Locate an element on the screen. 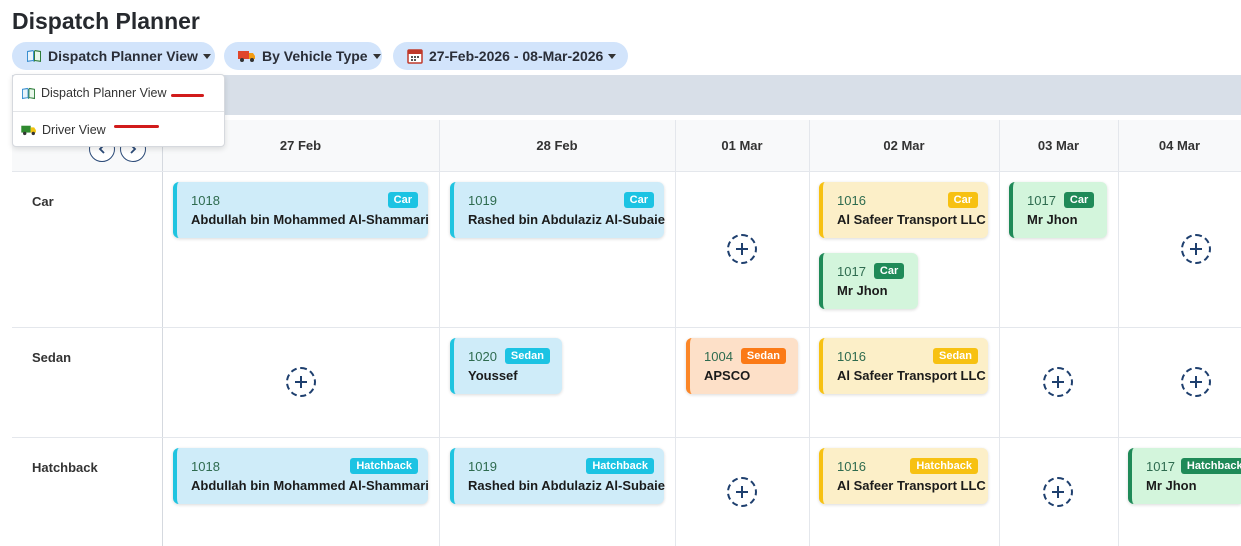  menu-item-dispatch-planner-view: Dispatch Planner View is located at coordinates (118, 93).